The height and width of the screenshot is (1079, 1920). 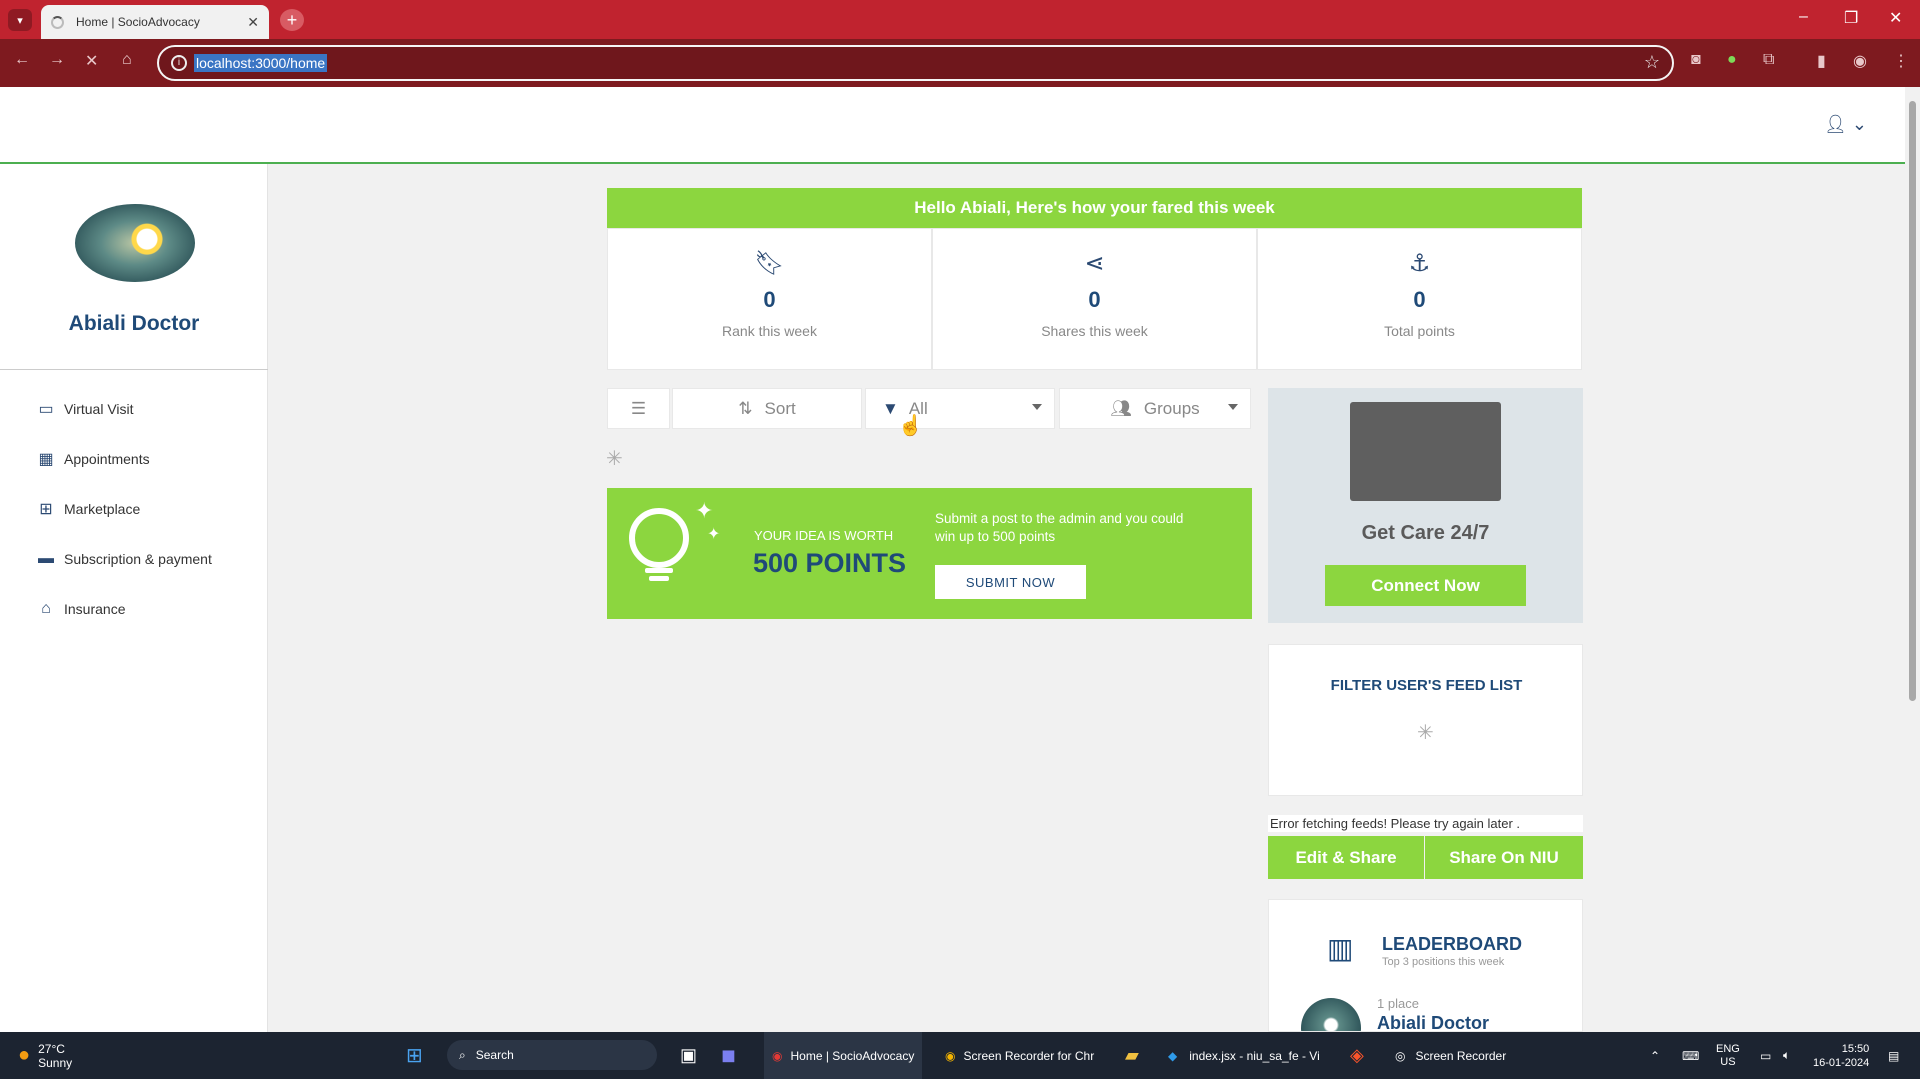 What do you see at coordinates (1655, 1055) in the screenshot?
I see `tray-chevron-icon: ⌃` at bounding box center [1655, 1055].